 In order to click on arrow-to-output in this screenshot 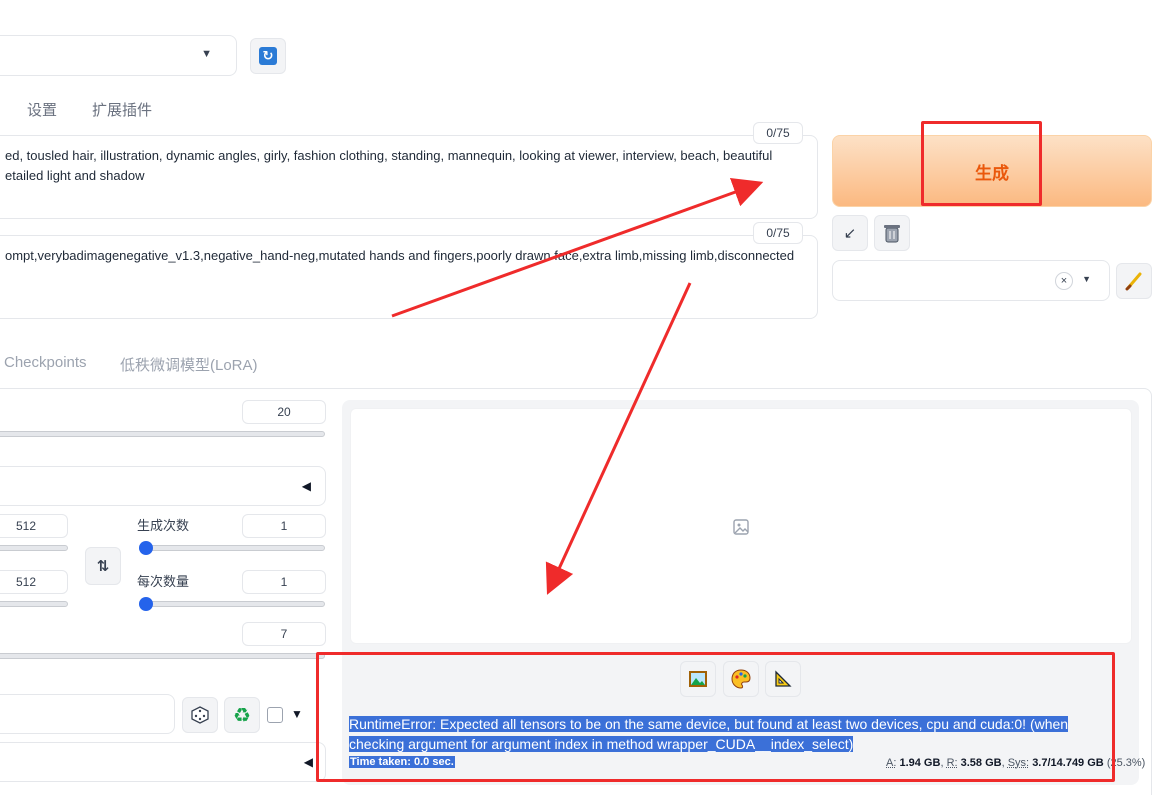, I will do `click(618, 438)`.